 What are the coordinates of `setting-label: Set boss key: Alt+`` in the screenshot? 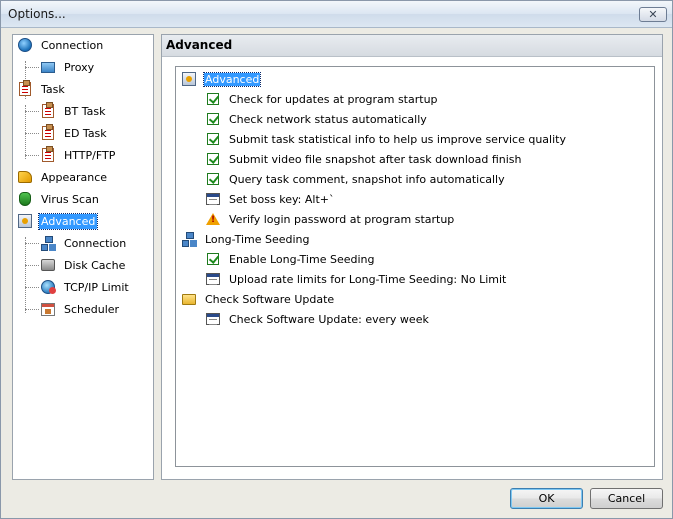 It's located at (282, 199).